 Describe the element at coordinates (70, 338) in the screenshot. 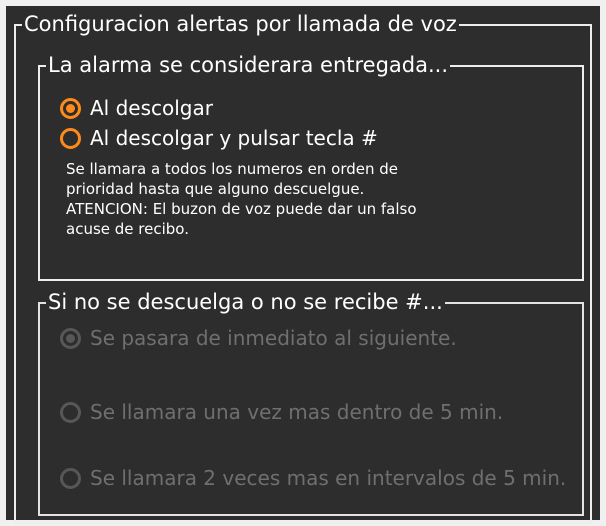

I see `radio-checked-disabled-icon` at that location.